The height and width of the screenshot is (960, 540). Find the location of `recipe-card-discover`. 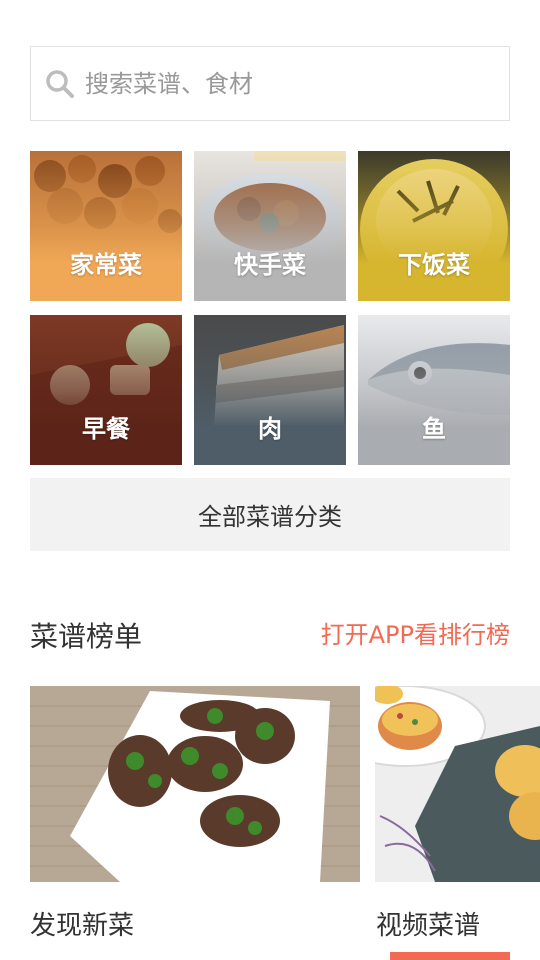

recipe-card-discover is located at coordinates (195, 784).